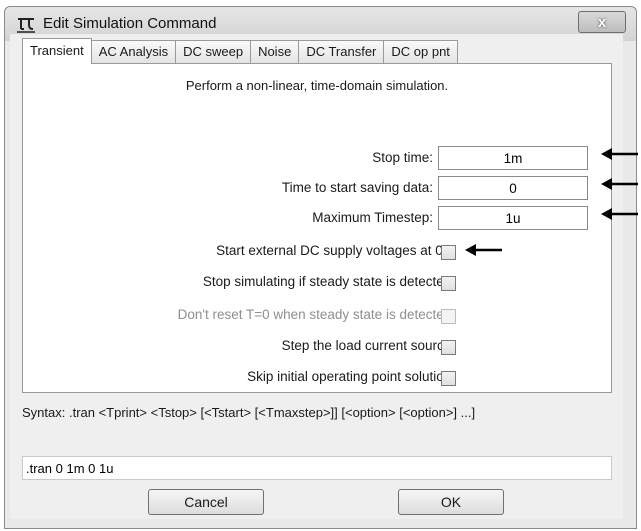 The height and width of the screenshot is (531, 641). Describe the element at coordinates (368, 345) in the screenshot. I see `option-label-step-load: Step the load current source:` at that location.